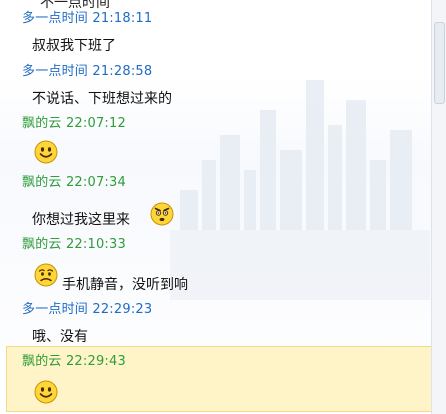 This screenshot has width=446, height=414. What do you see at coordinates (438, 207) in the screenshot?
I see `vertical-scrollbar` at bounding box center [438, 207].